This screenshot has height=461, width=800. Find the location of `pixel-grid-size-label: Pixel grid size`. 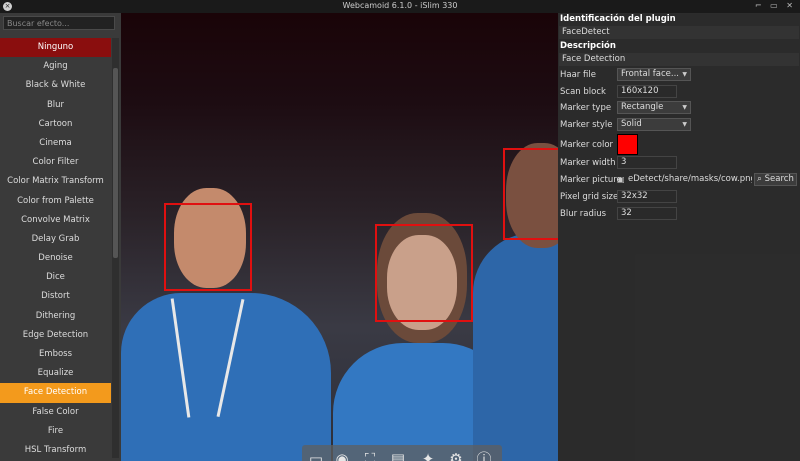

pixel-grid-size-label: Pixel grid size is located at coordinates (589, 197).